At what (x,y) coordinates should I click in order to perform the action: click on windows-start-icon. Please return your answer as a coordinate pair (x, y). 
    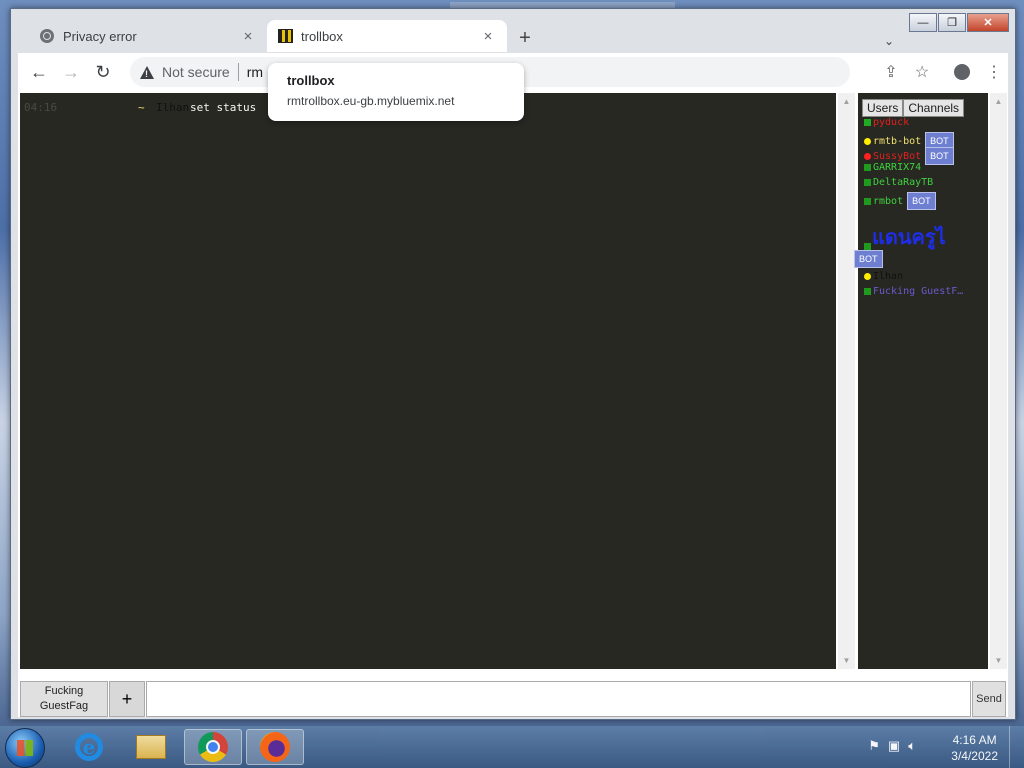
    Looking at the image, I should click on (25, 748).